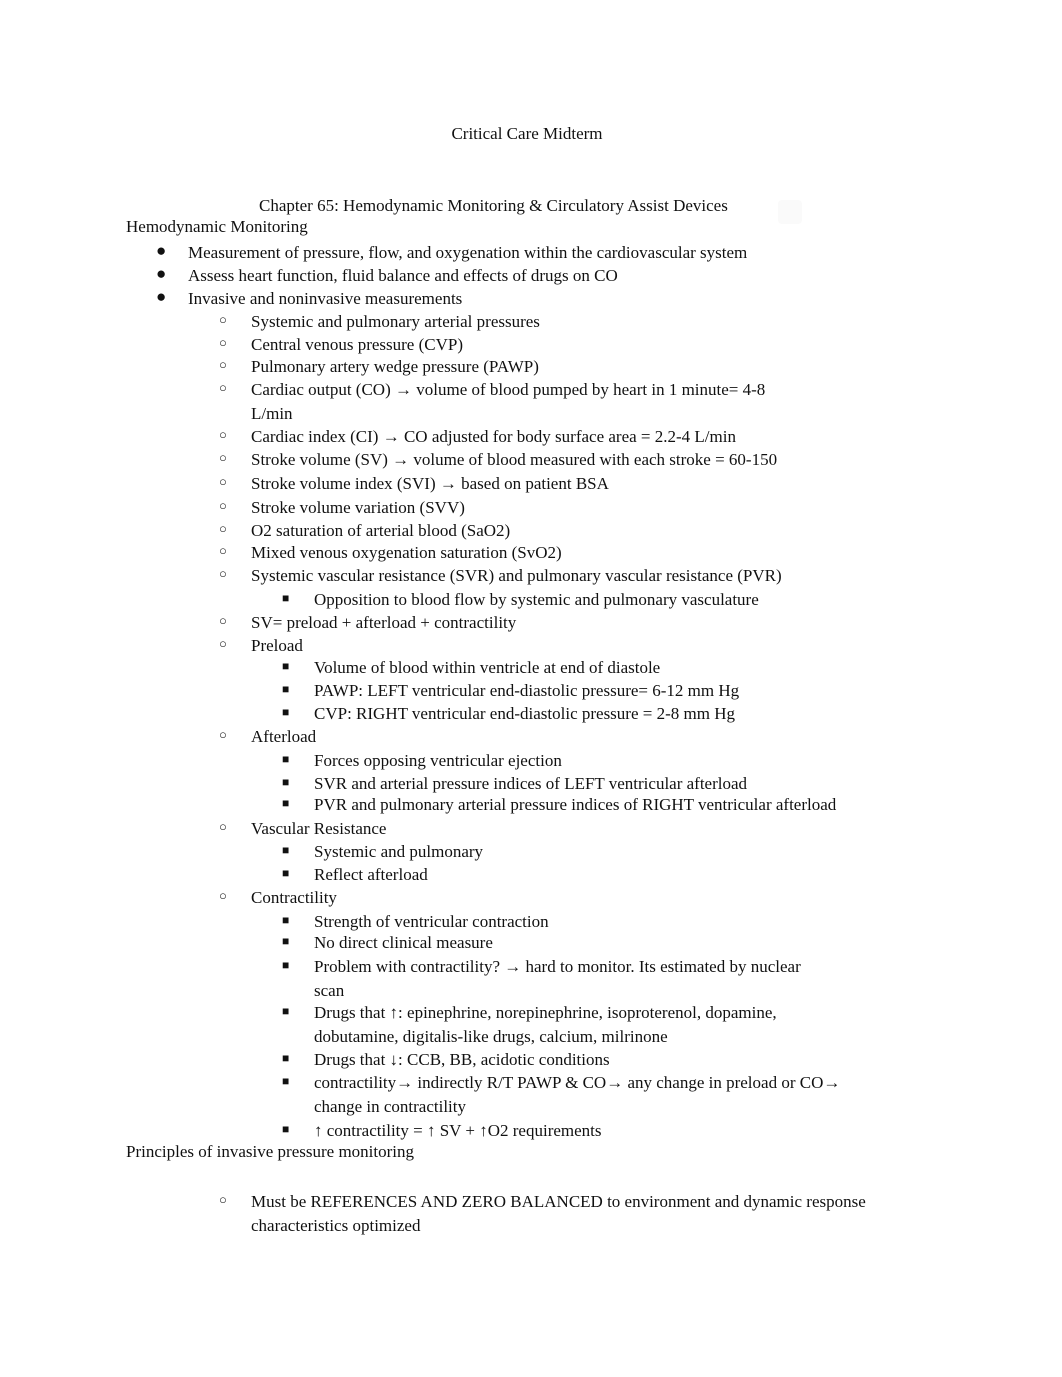 The width and height of the screenshot is (1062, 1377). I want to click on list-item-text: Pulmonary artery wedge pressure (PAWP), so click(395, 366).